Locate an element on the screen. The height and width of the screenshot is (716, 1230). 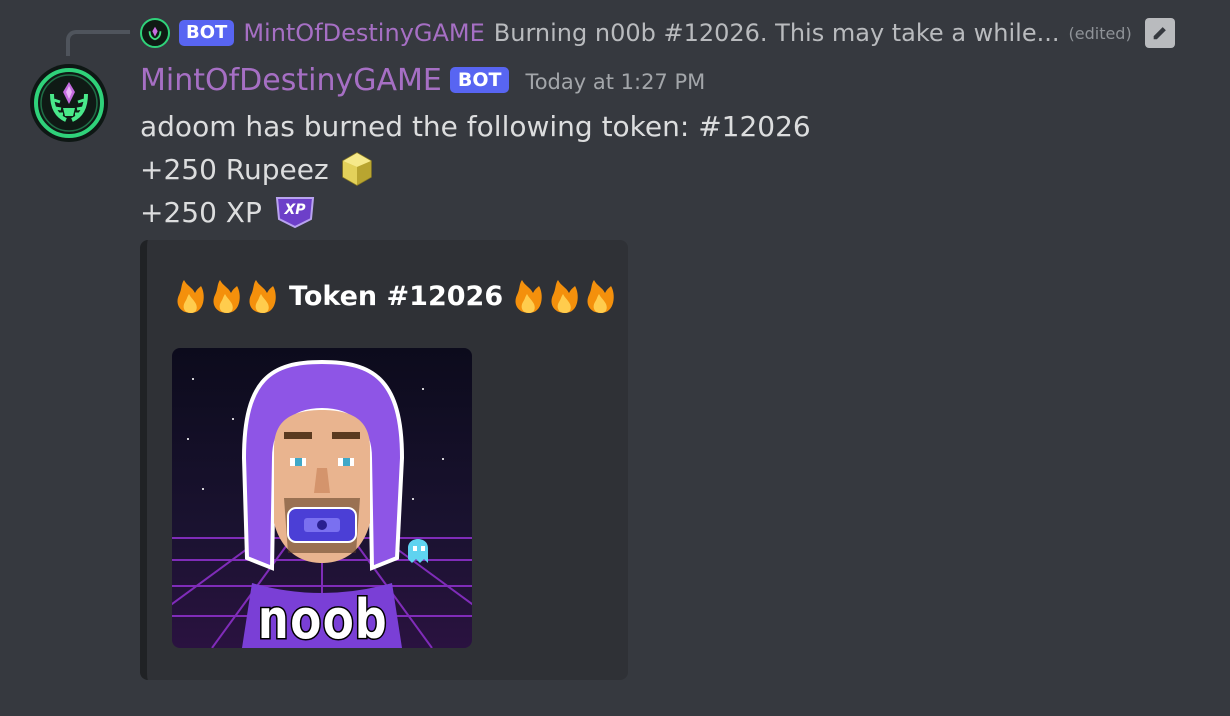
embed-title: Token #12026 is located at coordinates (396, 296).